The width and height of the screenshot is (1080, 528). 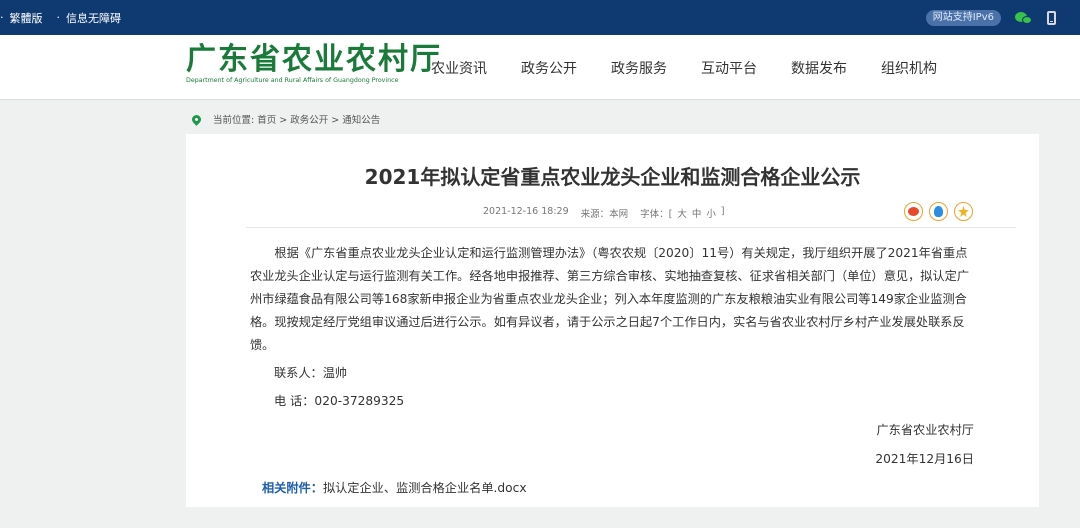 I want to click on font-size-close: ], so click(x=722, y=211).